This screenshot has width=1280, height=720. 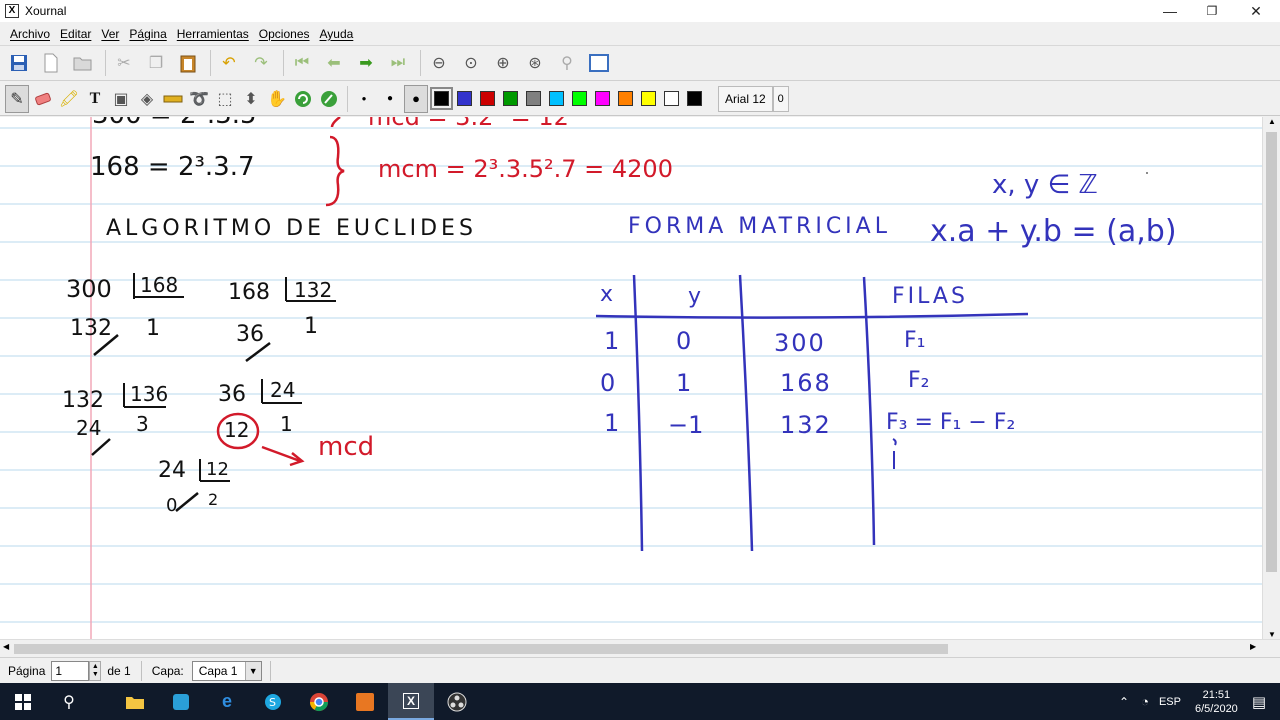 I want to click on paste-button, so click(x=188, y=63).